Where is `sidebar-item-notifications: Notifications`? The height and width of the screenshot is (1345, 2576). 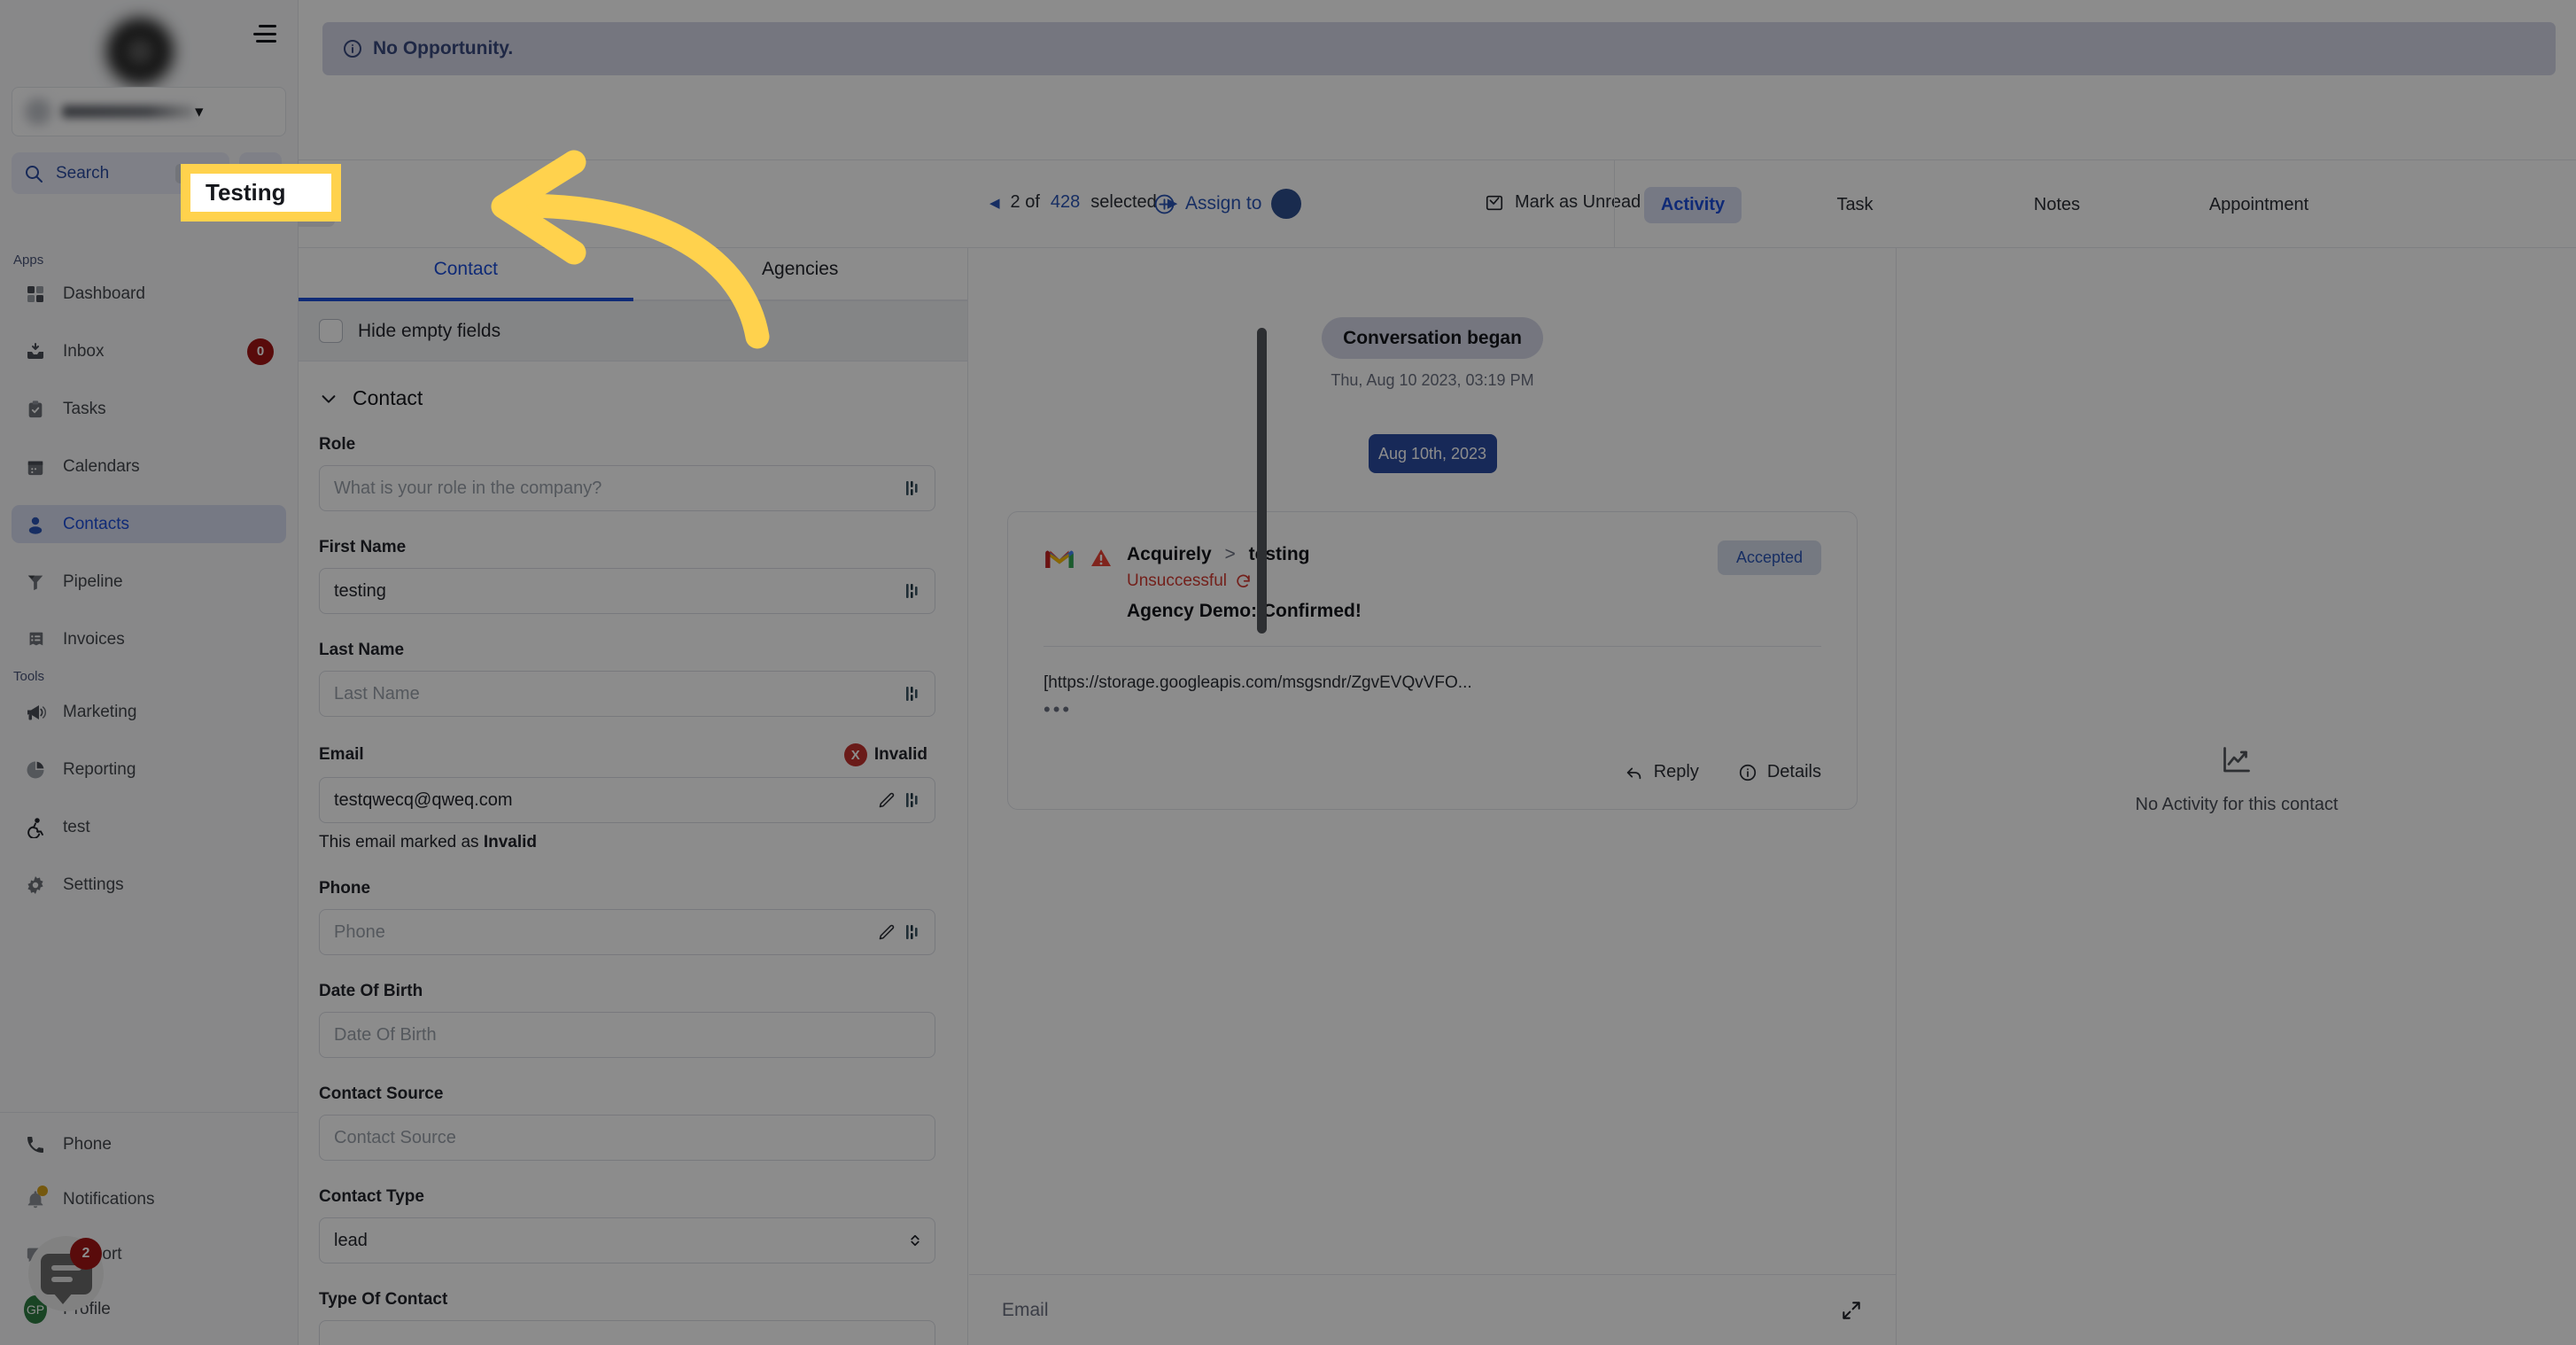
sidebar-item-notifications: Notifications is located at coordinates (149, 1200).